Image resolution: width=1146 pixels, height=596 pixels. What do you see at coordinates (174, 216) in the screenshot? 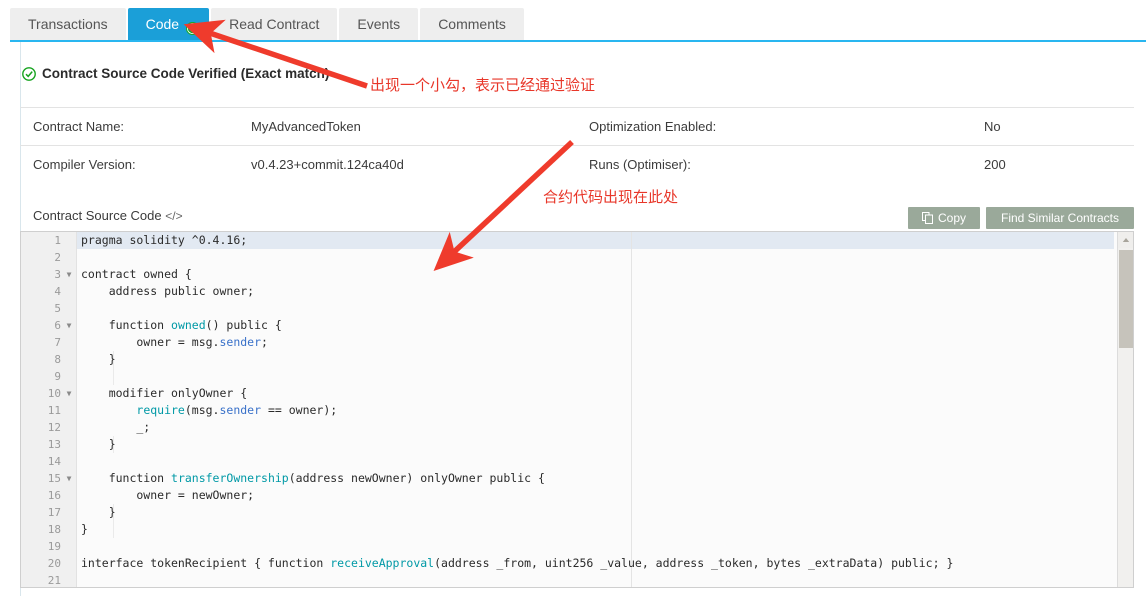
I see `code-angle-brackets-icon: </>` at bounding box center [174, 216].